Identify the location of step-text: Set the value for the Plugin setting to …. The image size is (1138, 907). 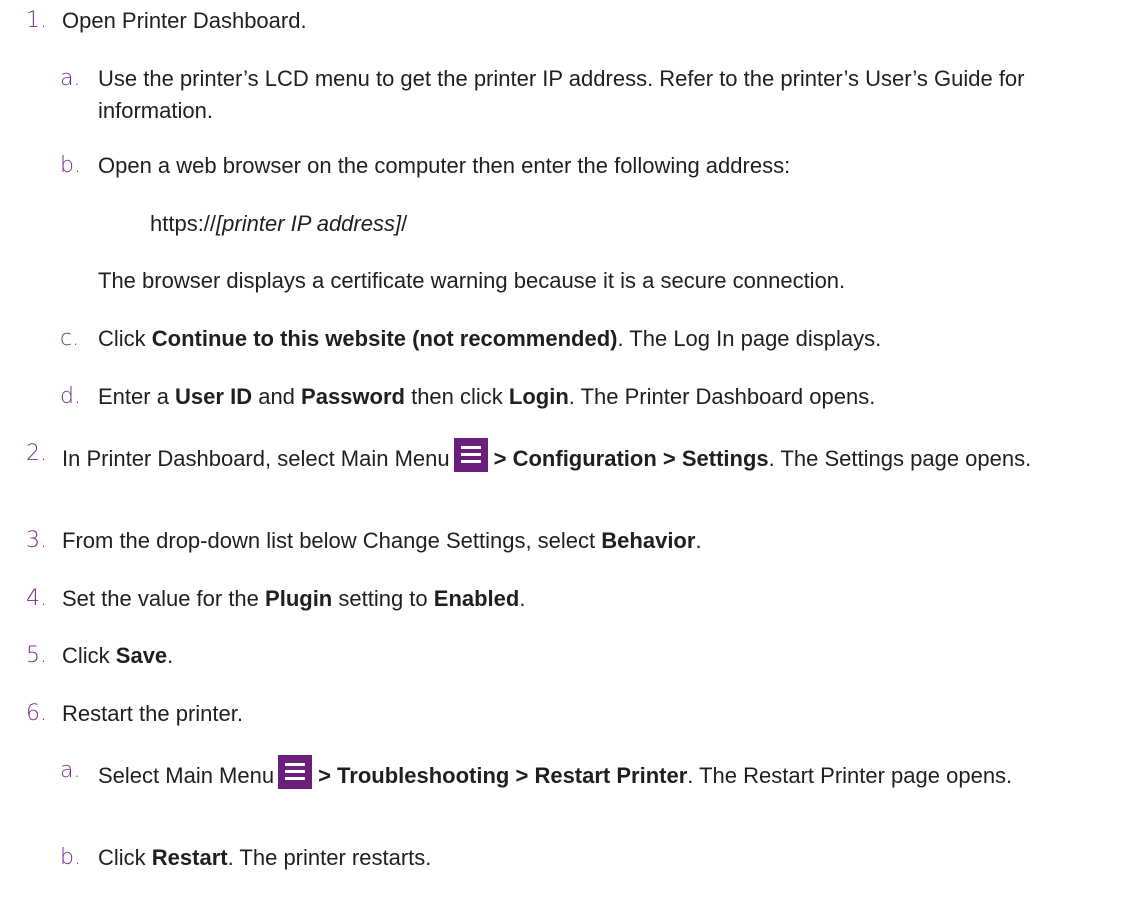
(294, 598).